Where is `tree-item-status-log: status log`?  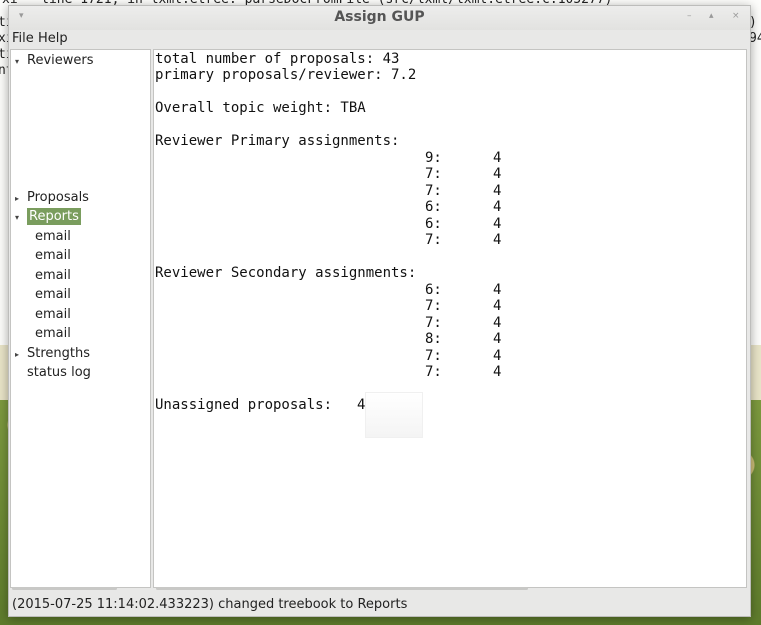 tree-item-status-log: status log is located at coordinates (59, 372).